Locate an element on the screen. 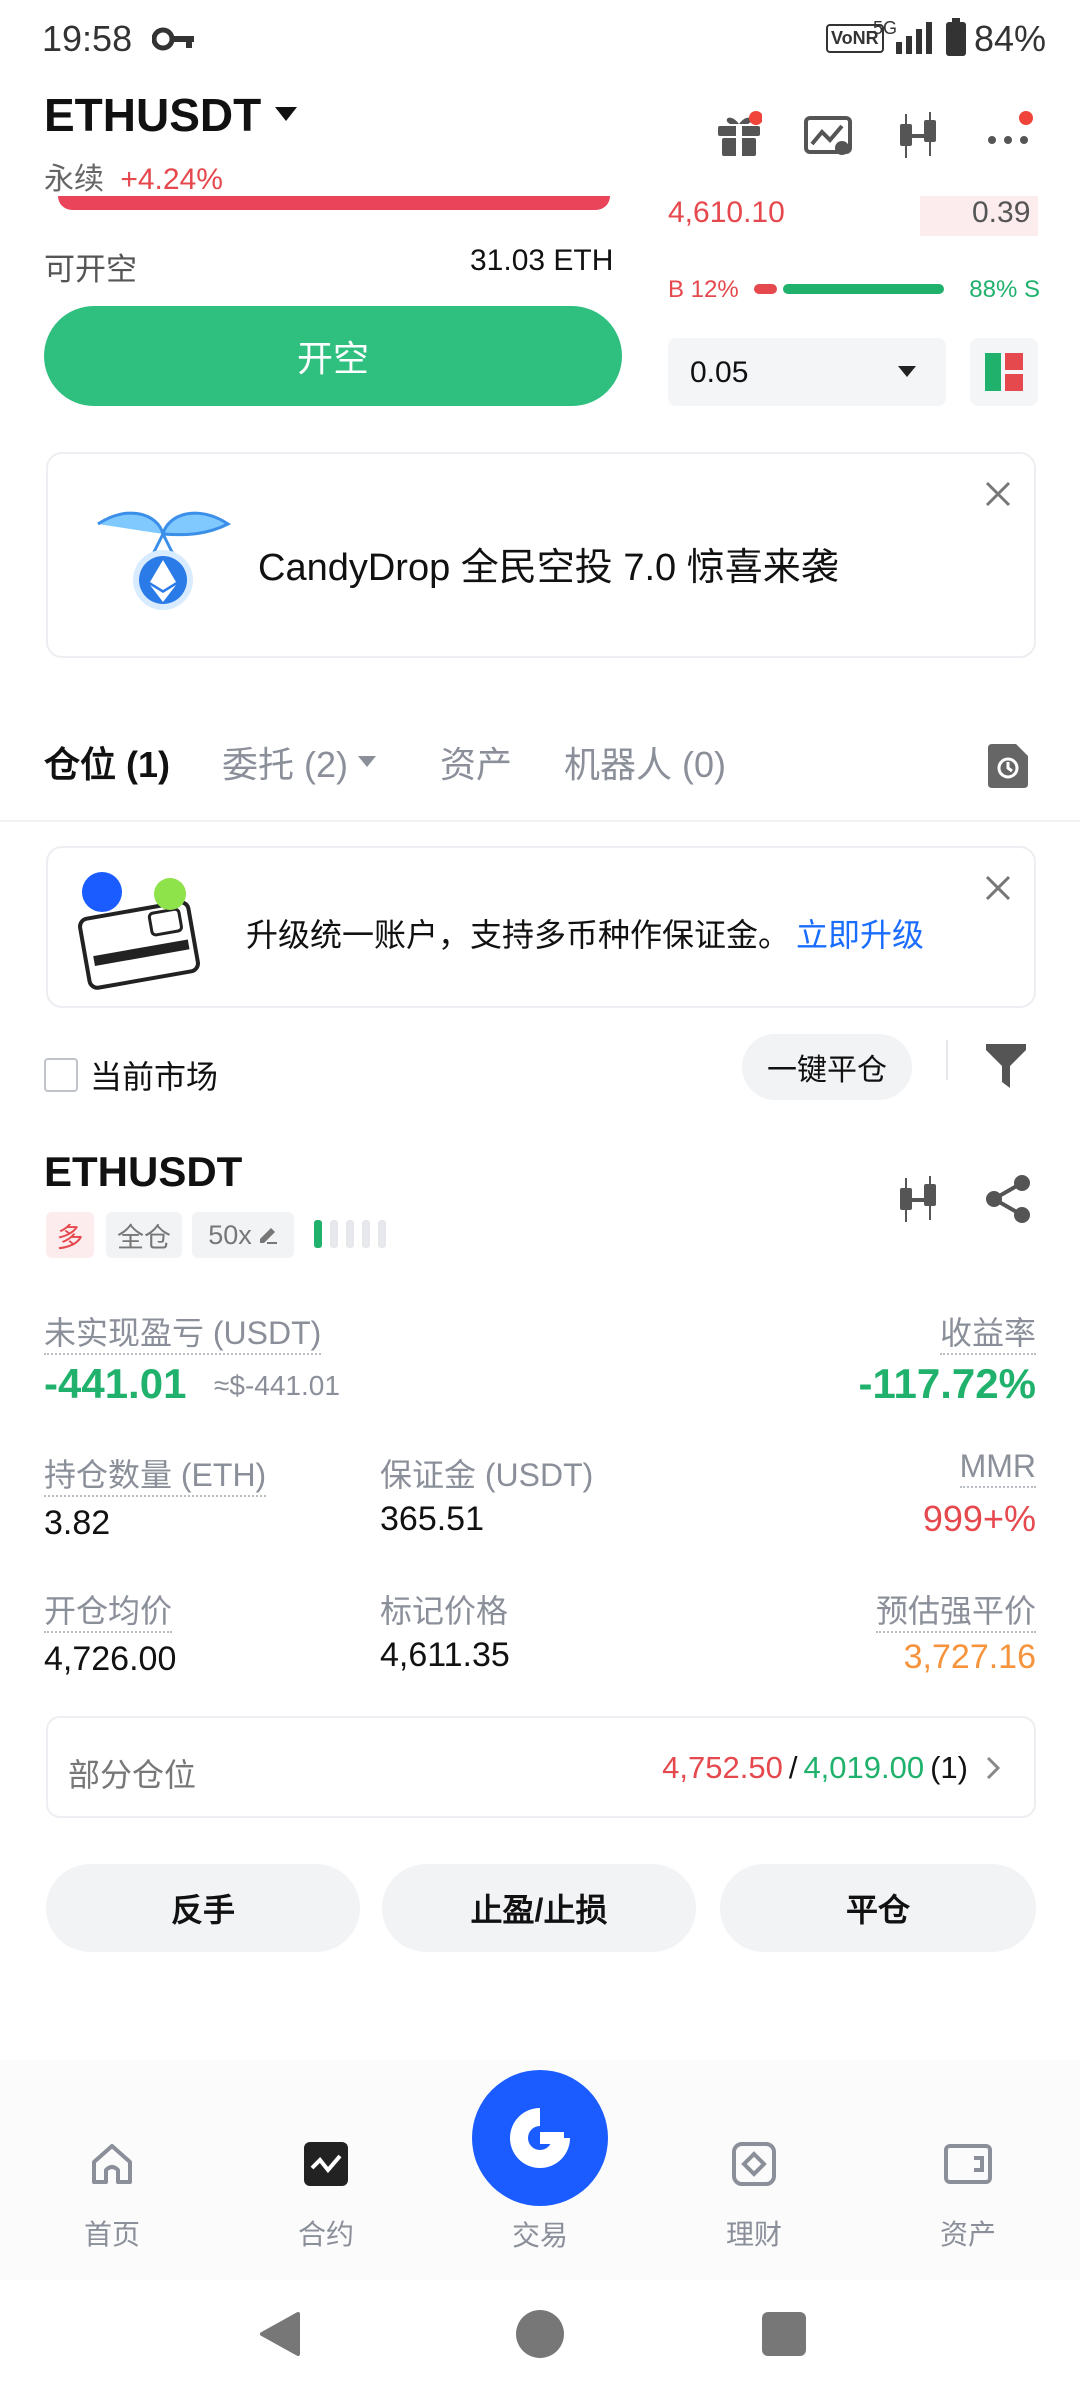  promo-text: CandyDrop 全民空投 7.0 惊喜来袭 is located at coordinates (548, 568).